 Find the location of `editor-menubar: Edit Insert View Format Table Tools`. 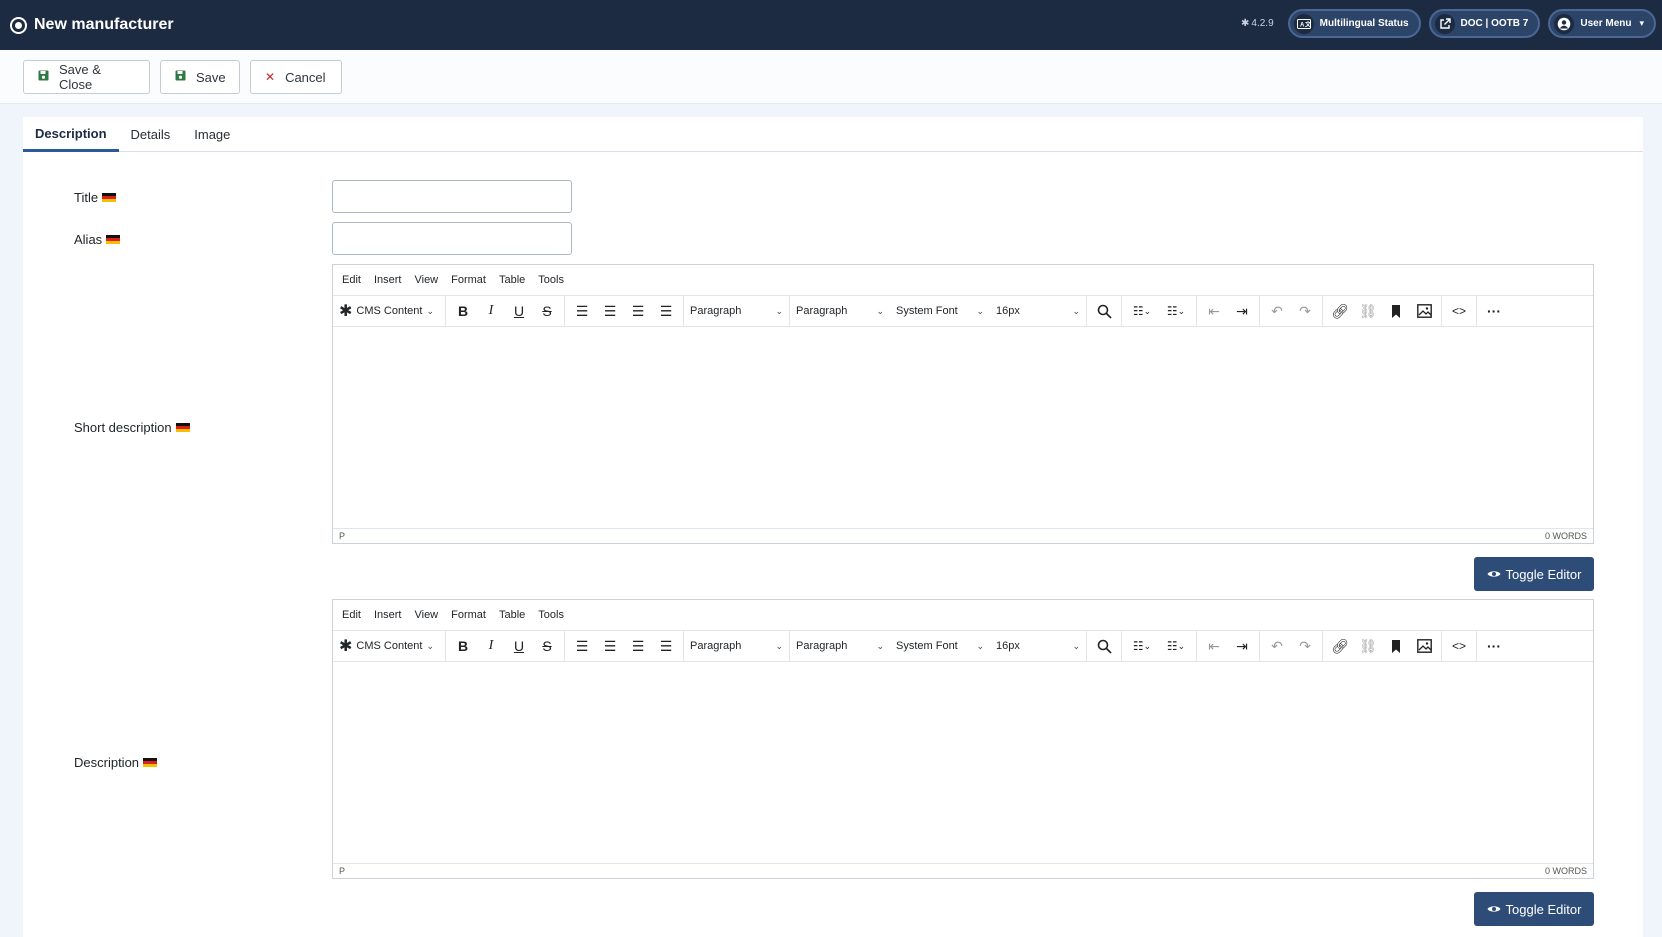

editor-menubar: Edit Insert View Format Table Tools is located at coordinates (963, 280).